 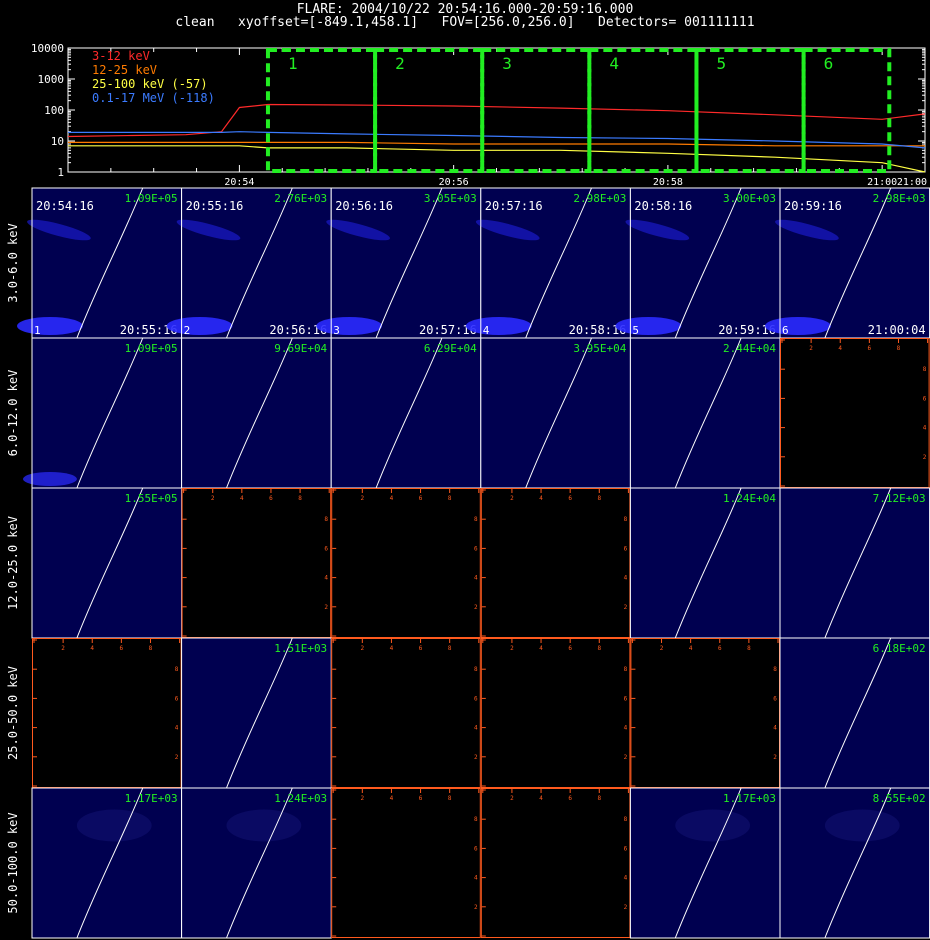 What do you see at coordinates (450, 198) in the screenshot?
I see `panel-max-value: 3.05E+03` at bounding box center [450, 198].